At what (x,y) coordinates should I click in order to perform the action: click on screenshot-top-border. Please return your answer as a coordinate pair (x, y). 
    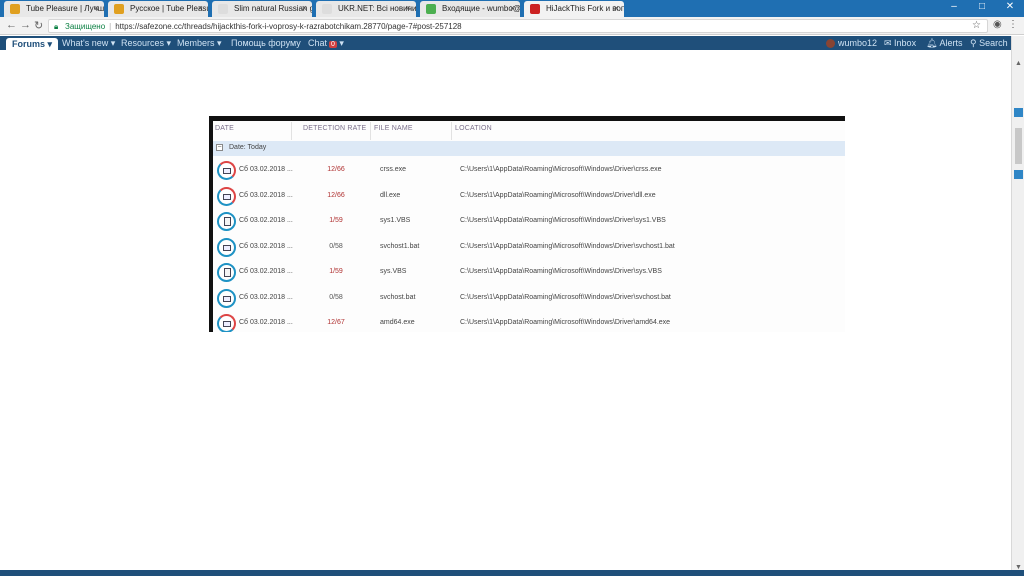
    Looking at the image, I should click on (527, 118).